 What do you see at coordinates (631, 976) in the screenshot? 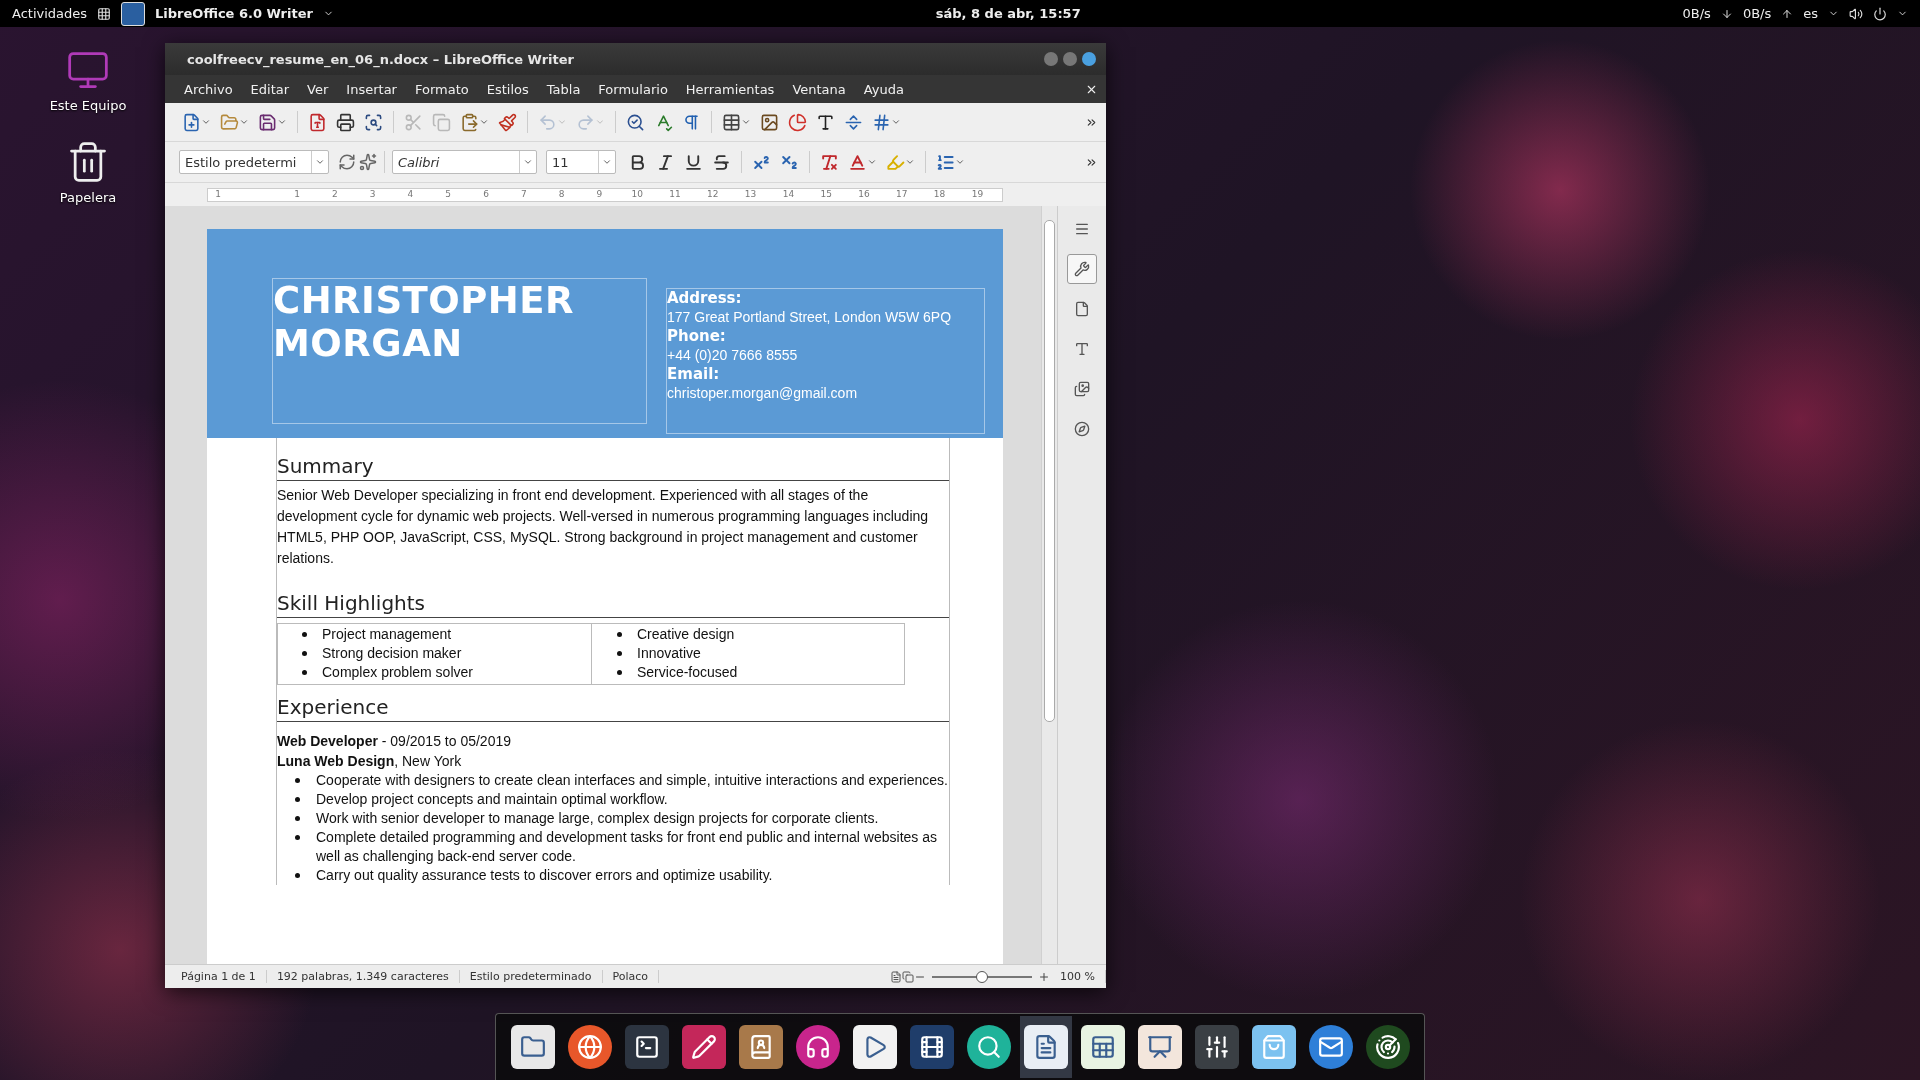
I see `text-language: Polaco` at bounding box center [631, 976].